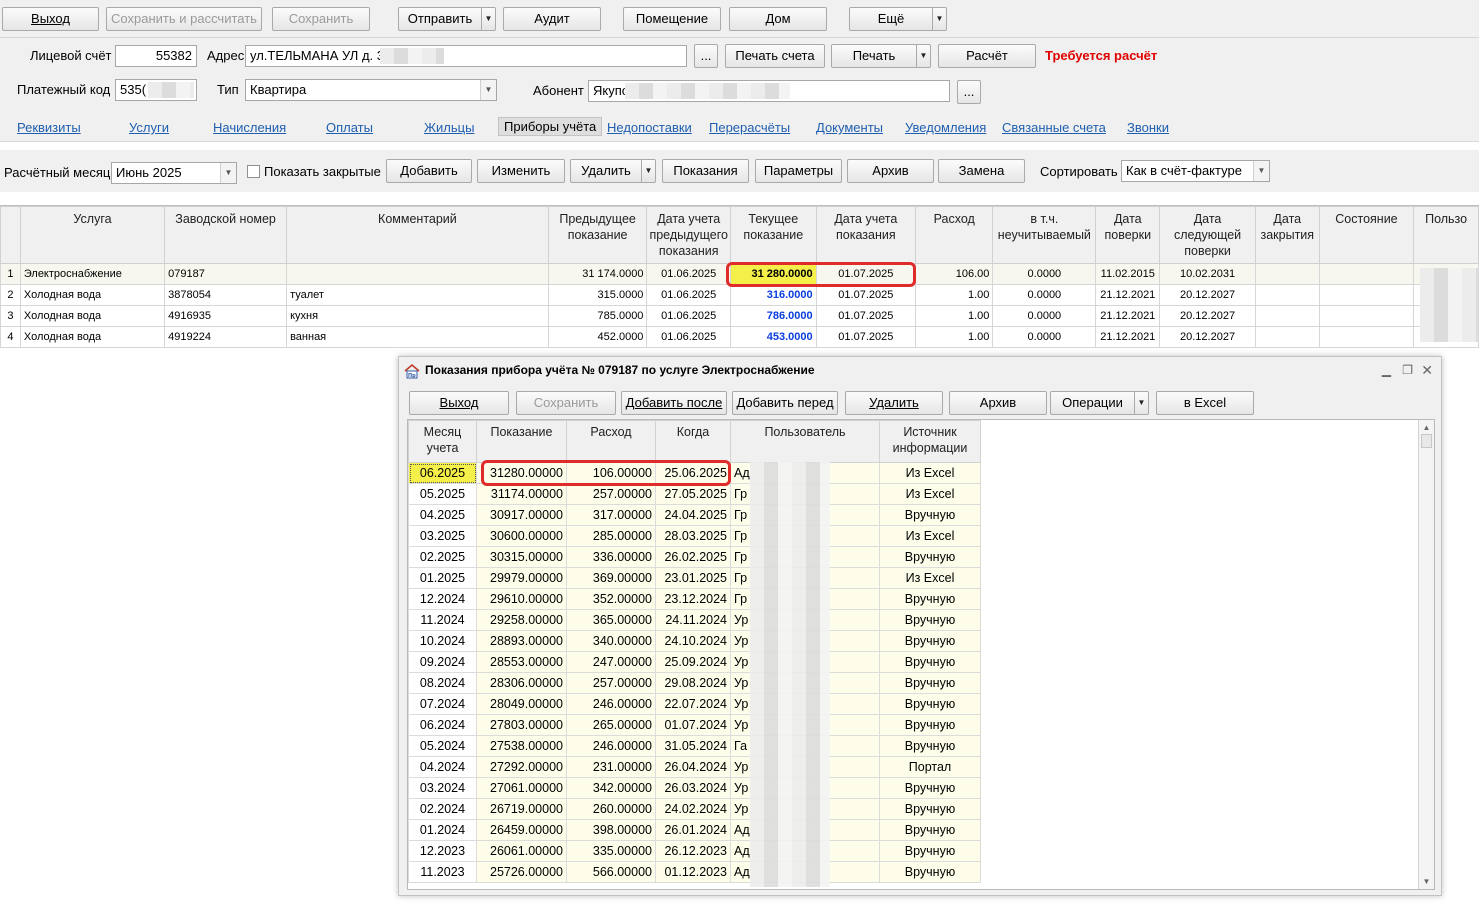 Image resolution: width=1479 pixels, height=905 pixels. Describe the element at coordinates (611, 578) in the screenshot. I see `cell-usage: 369.00000` at that location.